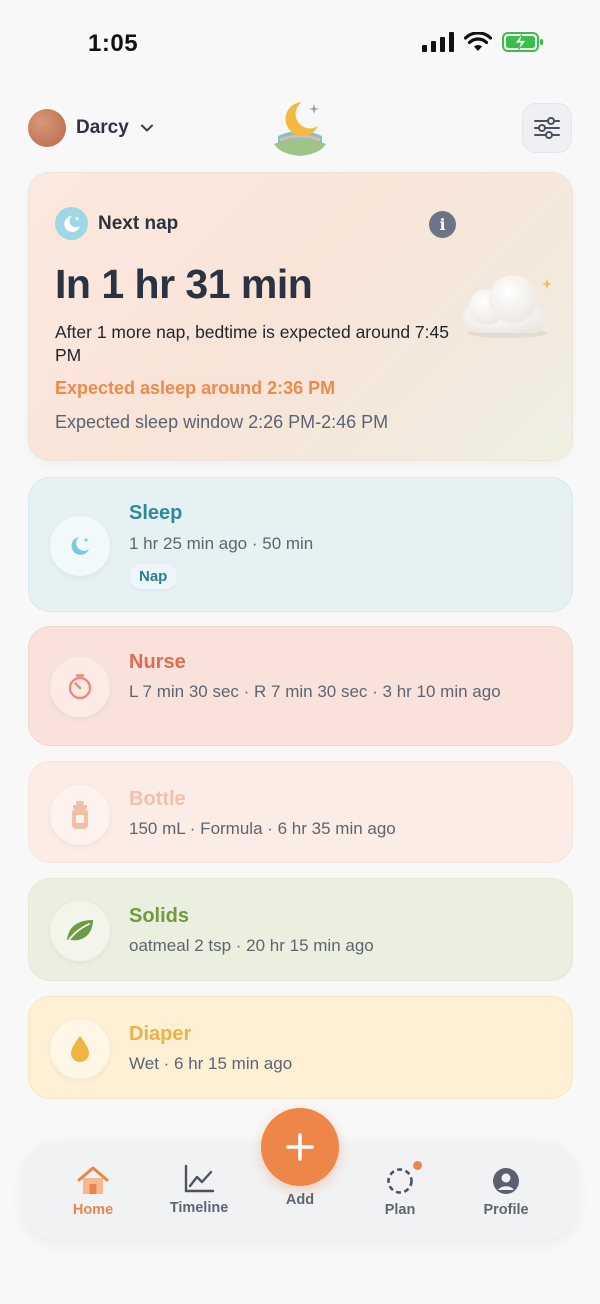  Describe the element at coordinates (80, 1049) in the screenshot. I see `drop-icon` at that location.